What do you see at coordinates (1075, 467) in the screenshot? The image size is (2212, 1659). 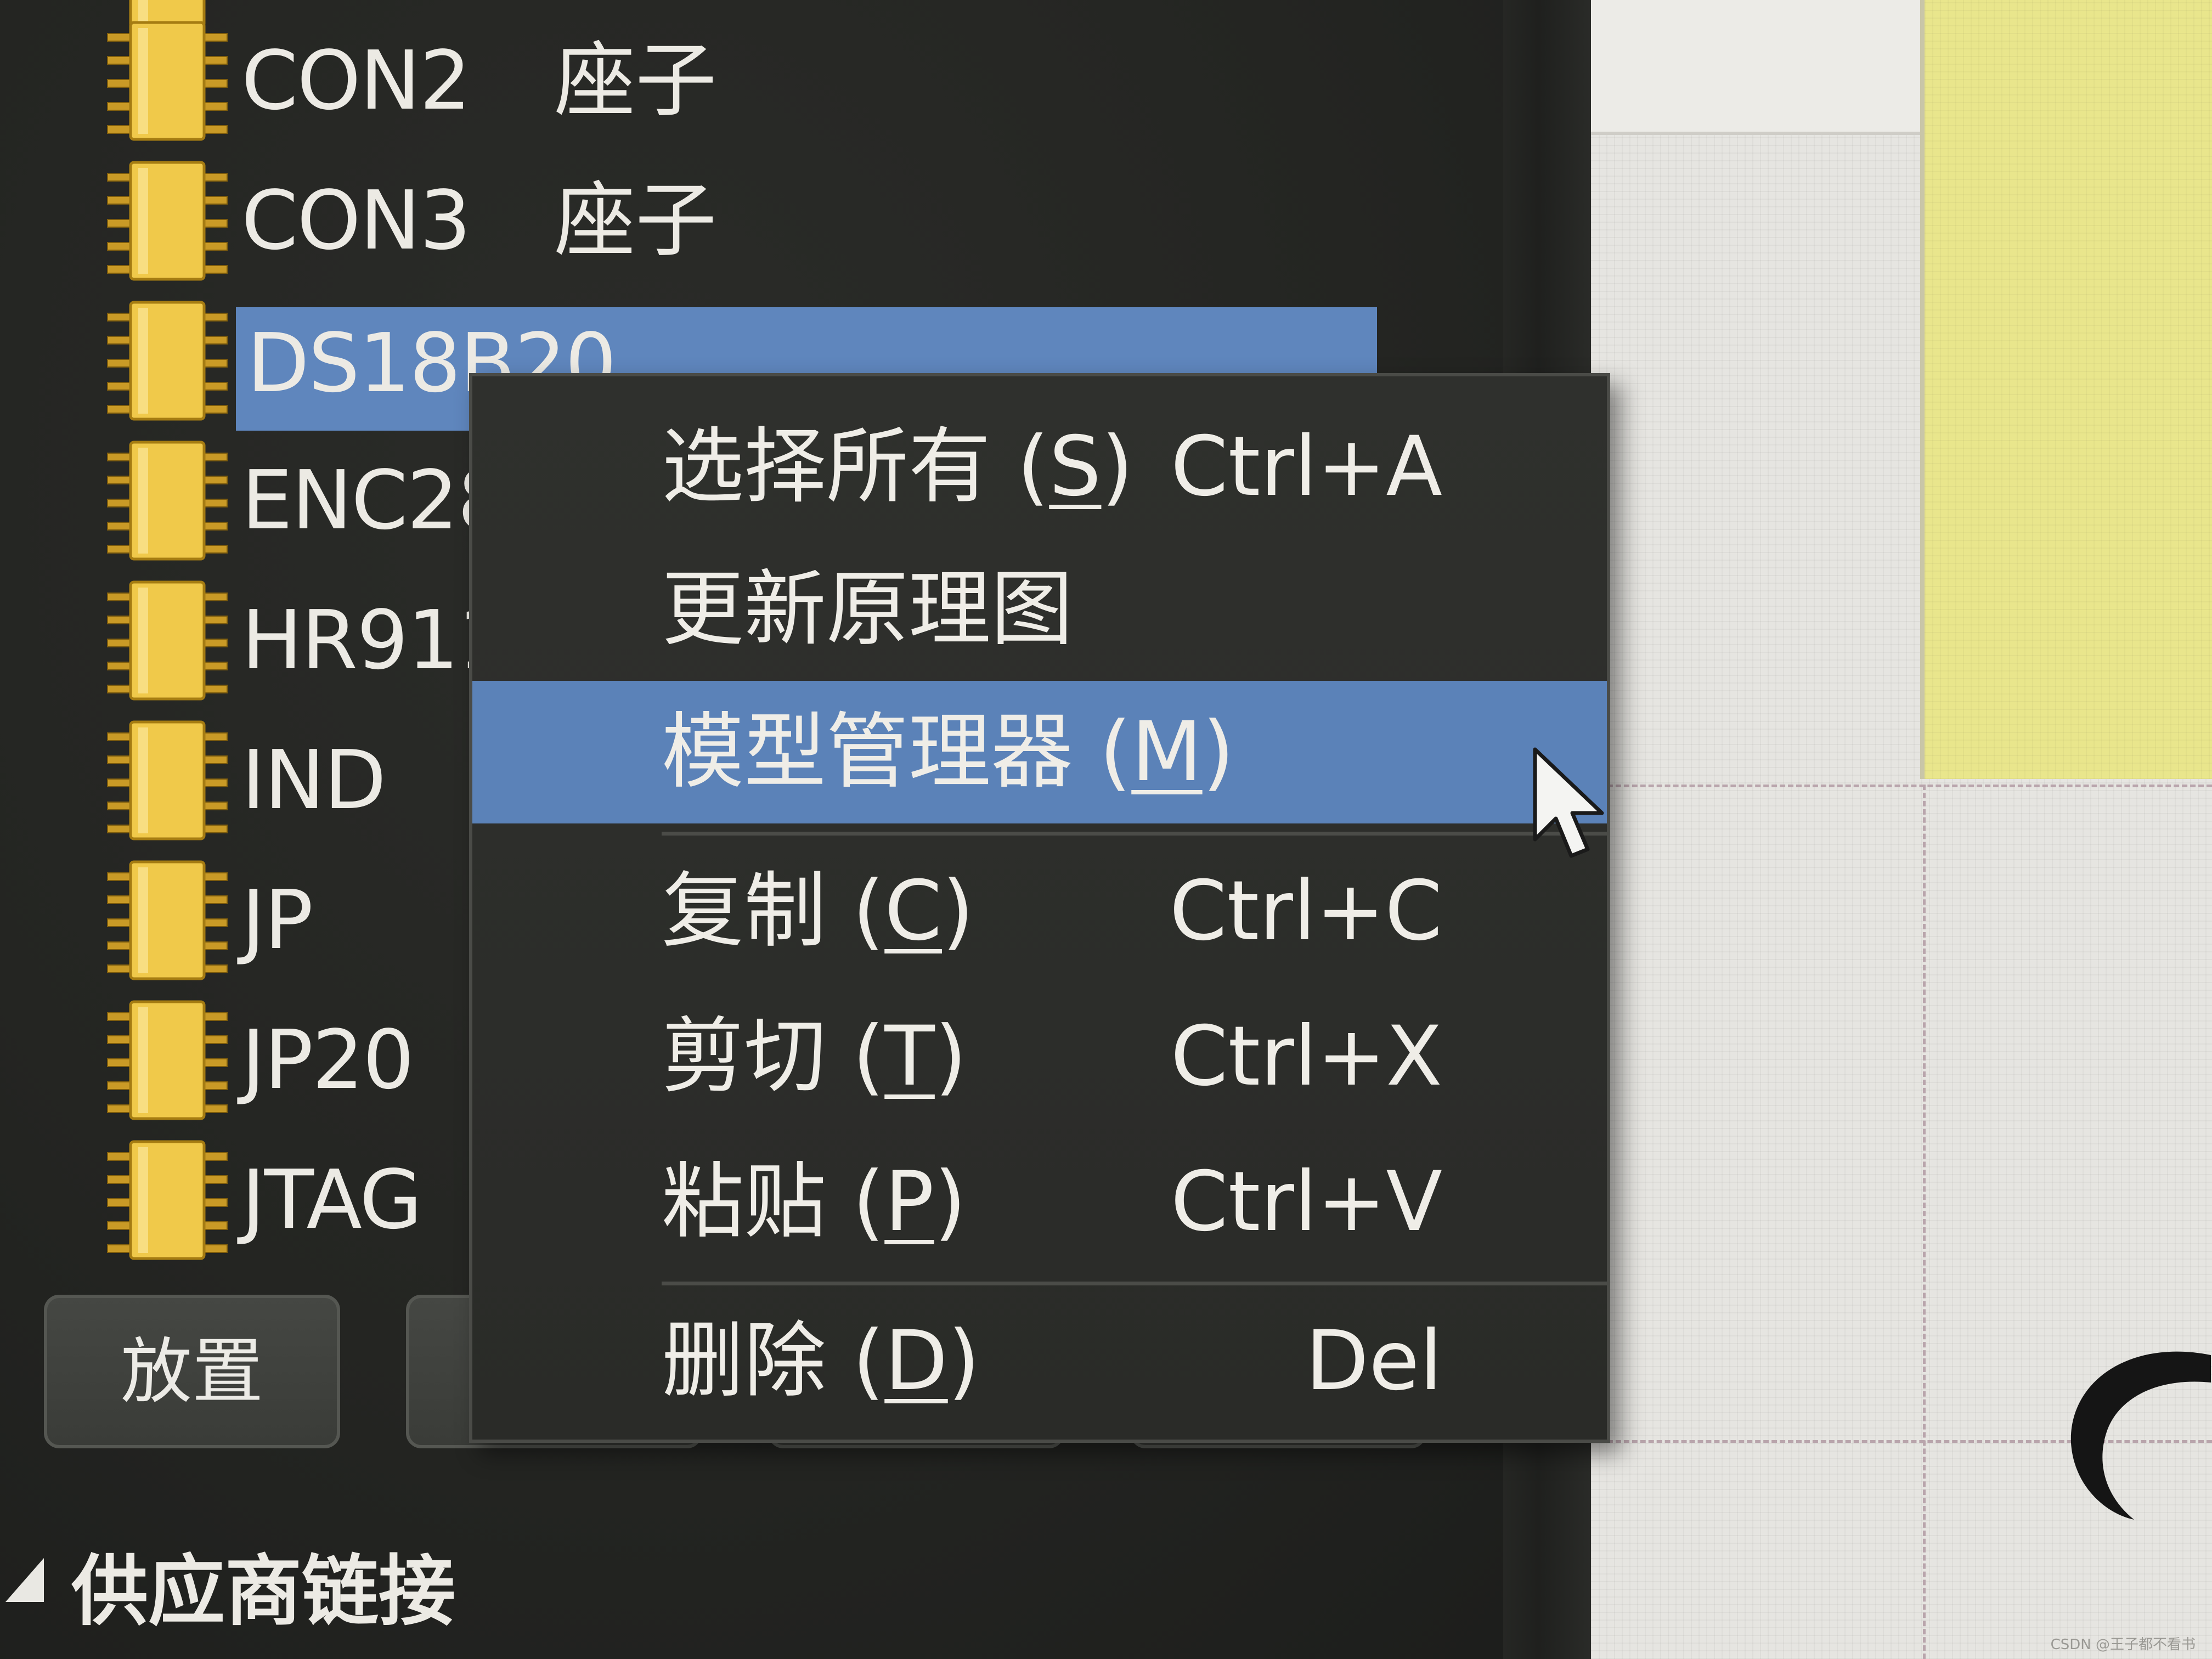 I see `menu-item-accelerator: S` at bounding box center [1075, 467].